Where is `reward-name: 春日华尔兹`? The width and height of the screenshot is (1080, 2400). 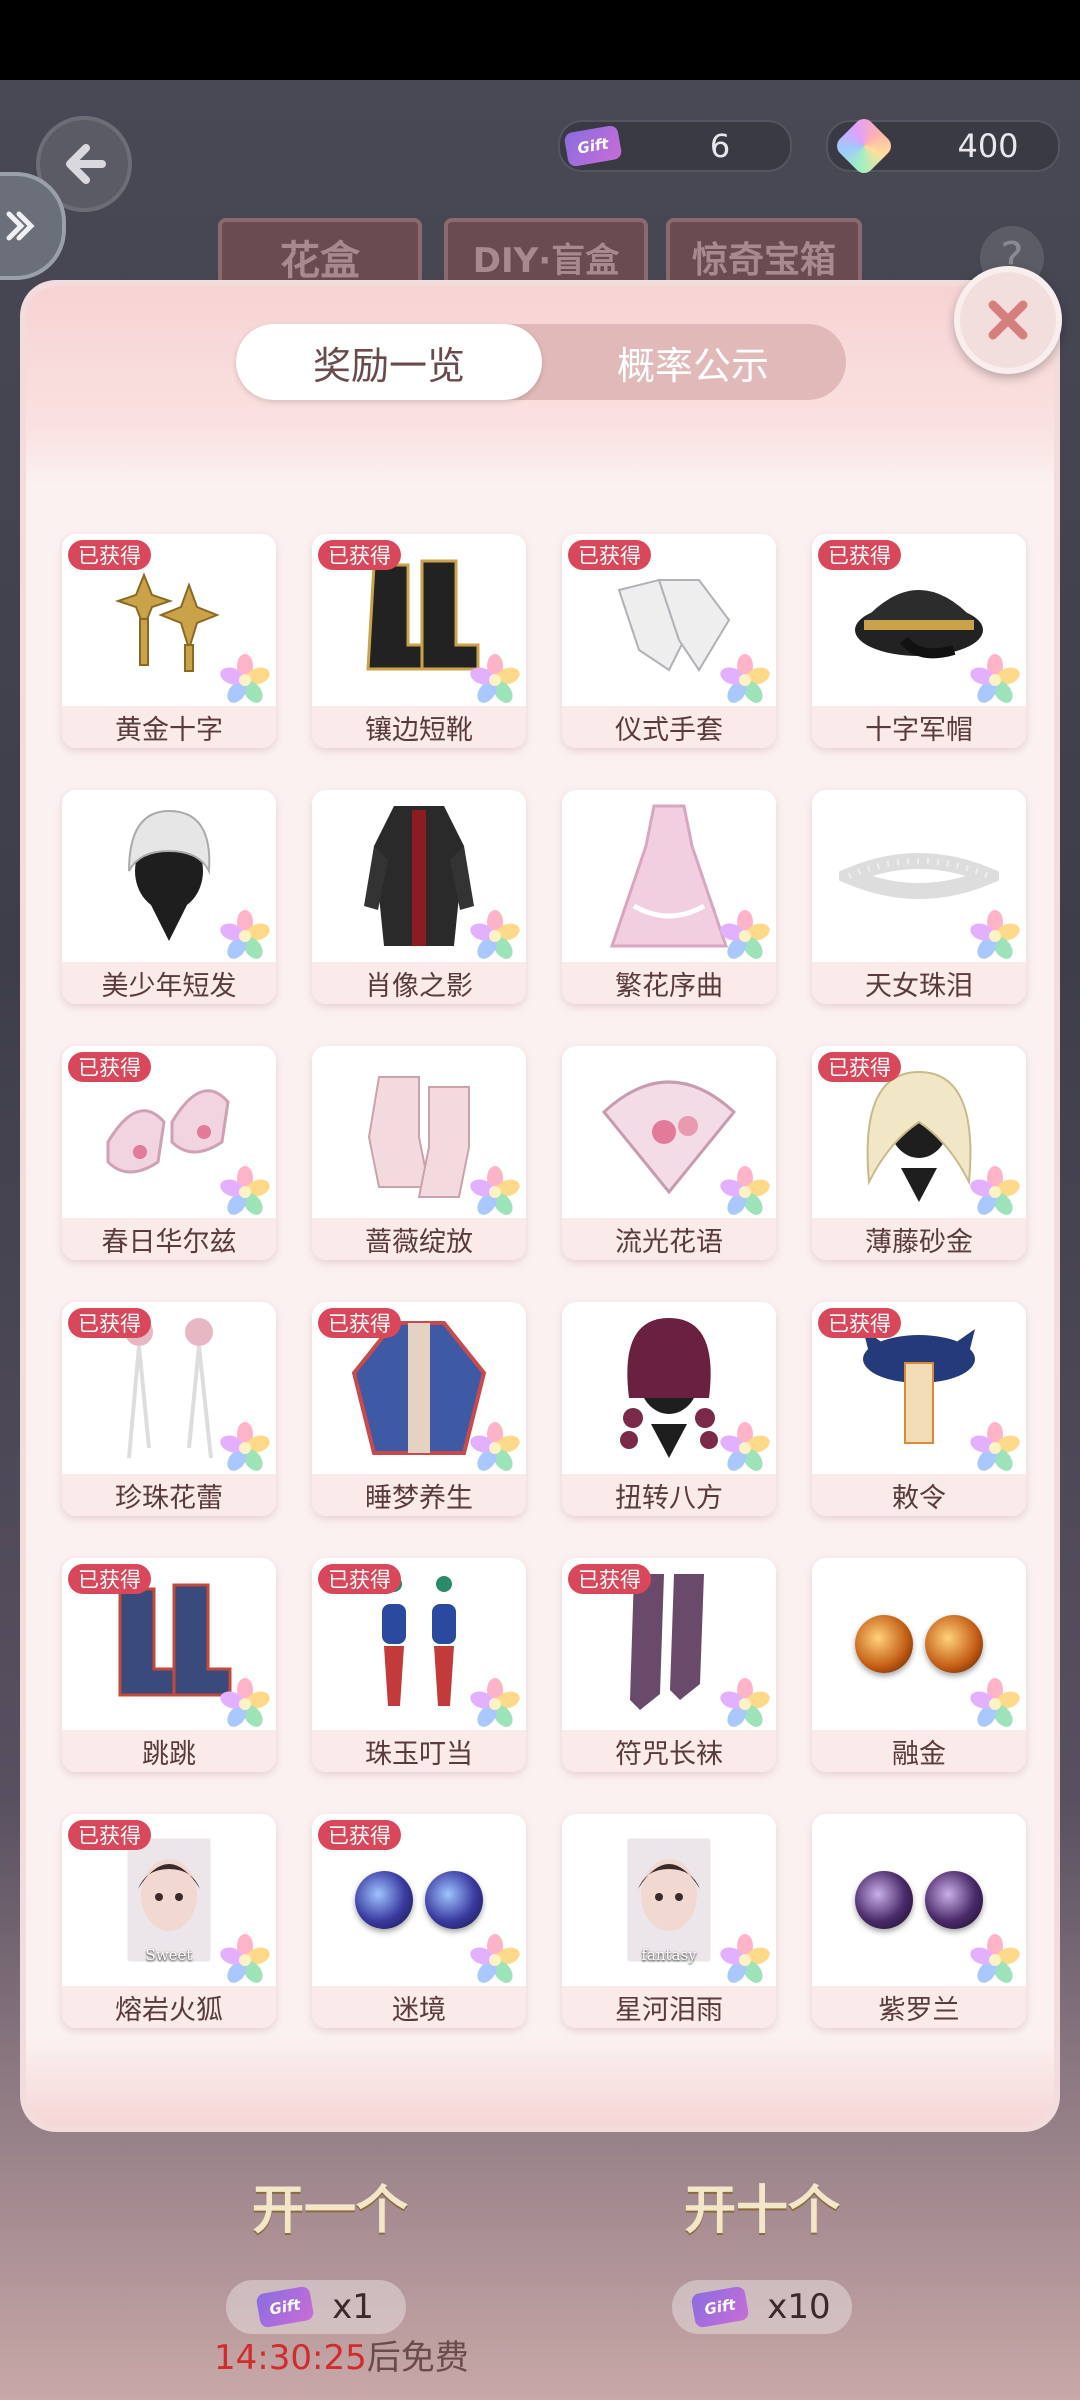 reward-name: 春日华尔兹 is located at coordinates (169, 1239).